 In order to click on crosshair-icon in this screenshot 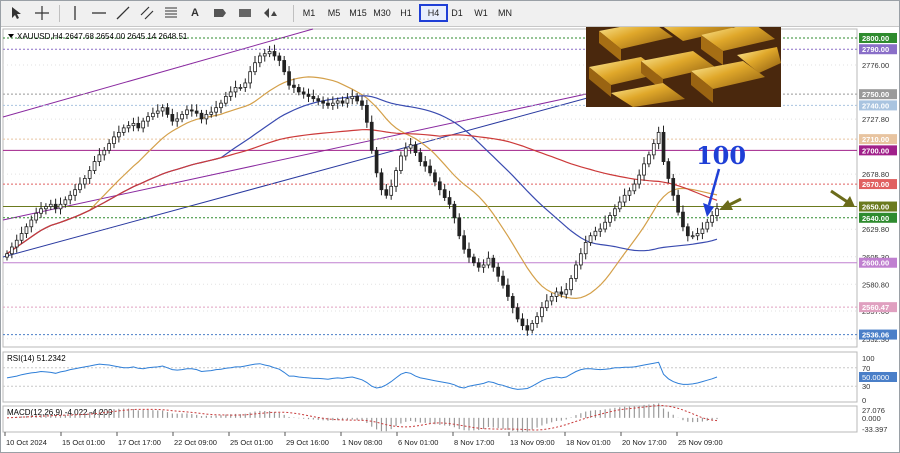, I will do `click(42, 13)`.